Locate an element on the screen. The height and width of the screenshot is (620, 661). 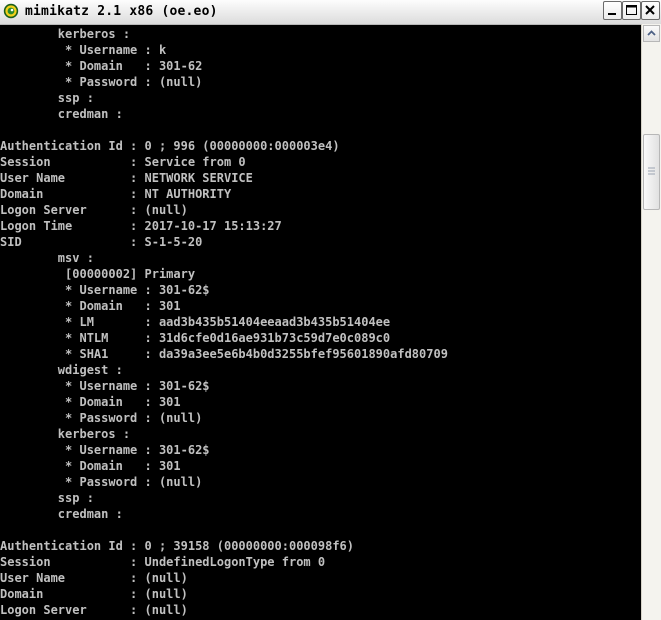
console-line: User Name : NETWORK SERVICE is located at coordinates (126, 178).